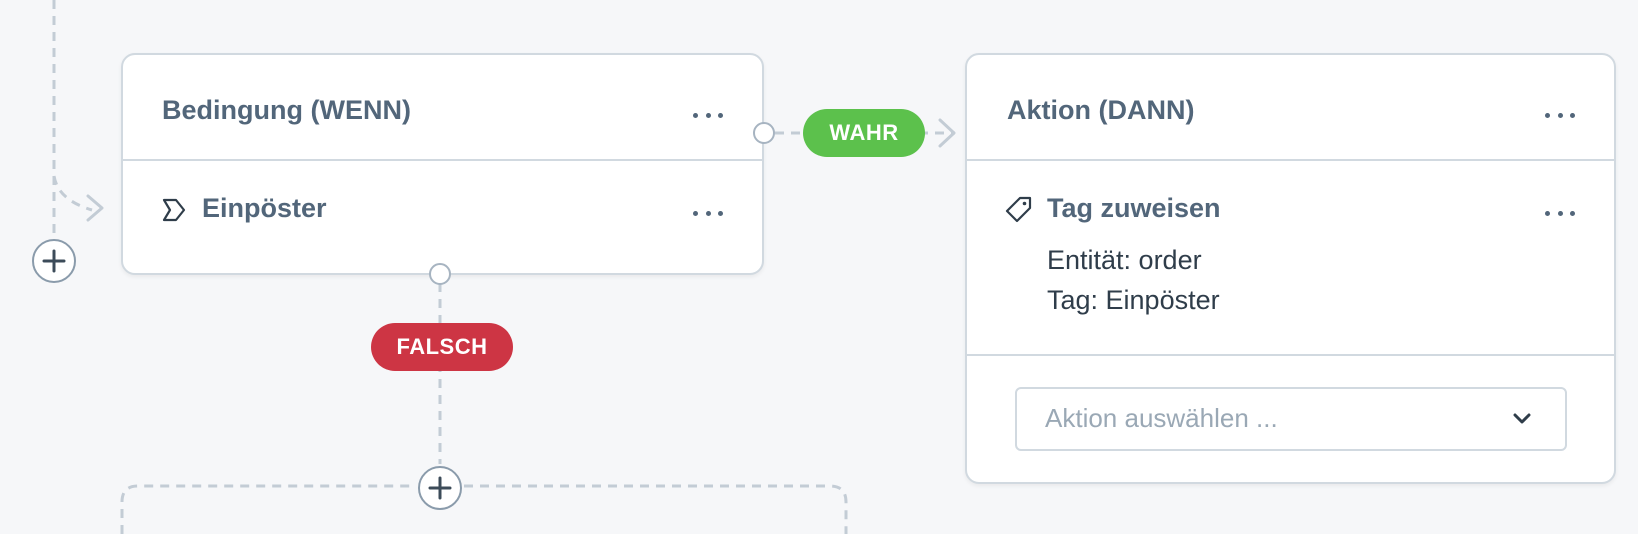  What do you see at coordinates (1133, 300) in the screenshot?
I see `action-detail-tag: Tag: Einpöster` at bounding box center [1133, 300].